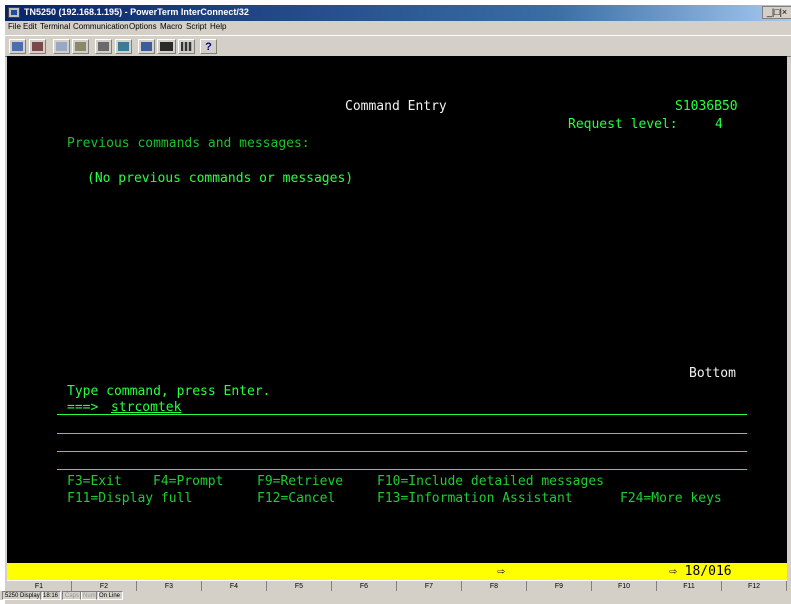 This screenshot has width=791, height=604. Describe the element at coordinates (719, 124) in the screenshot. I see `request-level-value: 4` at that location.